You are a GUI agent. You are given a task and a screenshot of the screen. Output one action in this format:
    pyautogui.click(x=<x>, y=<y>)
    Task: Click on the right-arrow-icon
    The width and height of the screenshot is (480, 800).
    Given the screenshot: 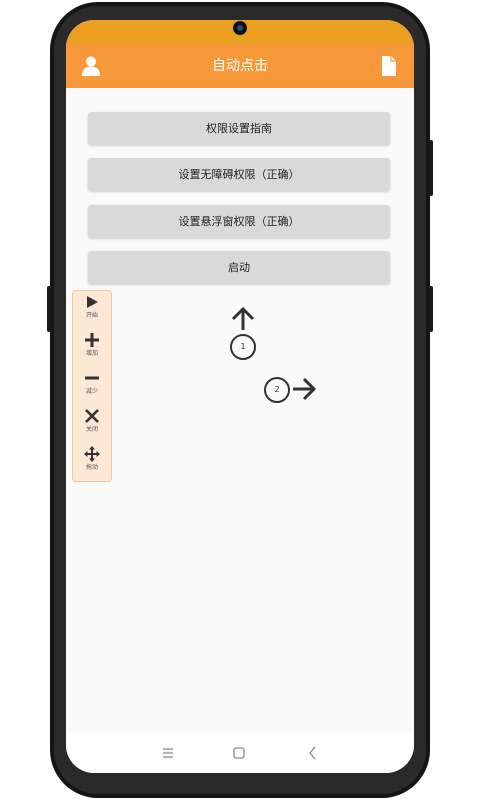 What is the action you would take?
    pyautogui.click(x=305, y=389)
    